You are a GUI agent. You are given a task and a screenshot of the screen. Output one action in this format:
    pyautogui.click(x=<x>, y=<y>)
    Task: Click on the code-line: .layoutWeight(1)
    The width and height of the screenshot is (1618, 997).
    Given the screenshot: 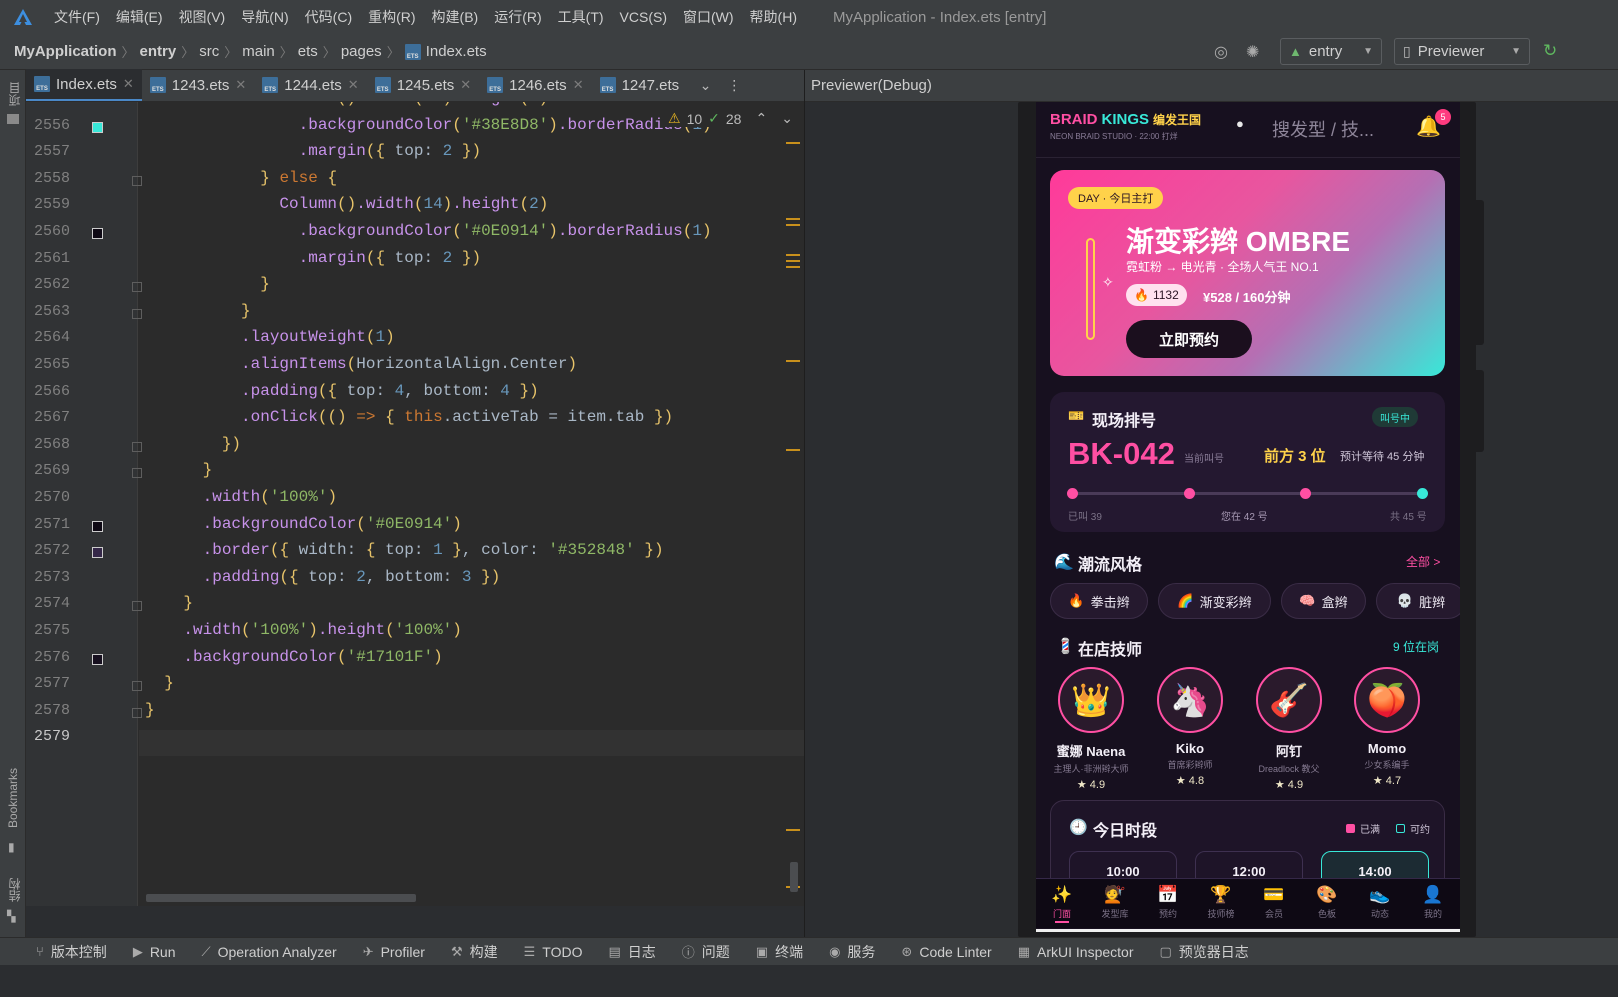 What is the action you would take?
    pyautogui.click(x=270, y=337)
    